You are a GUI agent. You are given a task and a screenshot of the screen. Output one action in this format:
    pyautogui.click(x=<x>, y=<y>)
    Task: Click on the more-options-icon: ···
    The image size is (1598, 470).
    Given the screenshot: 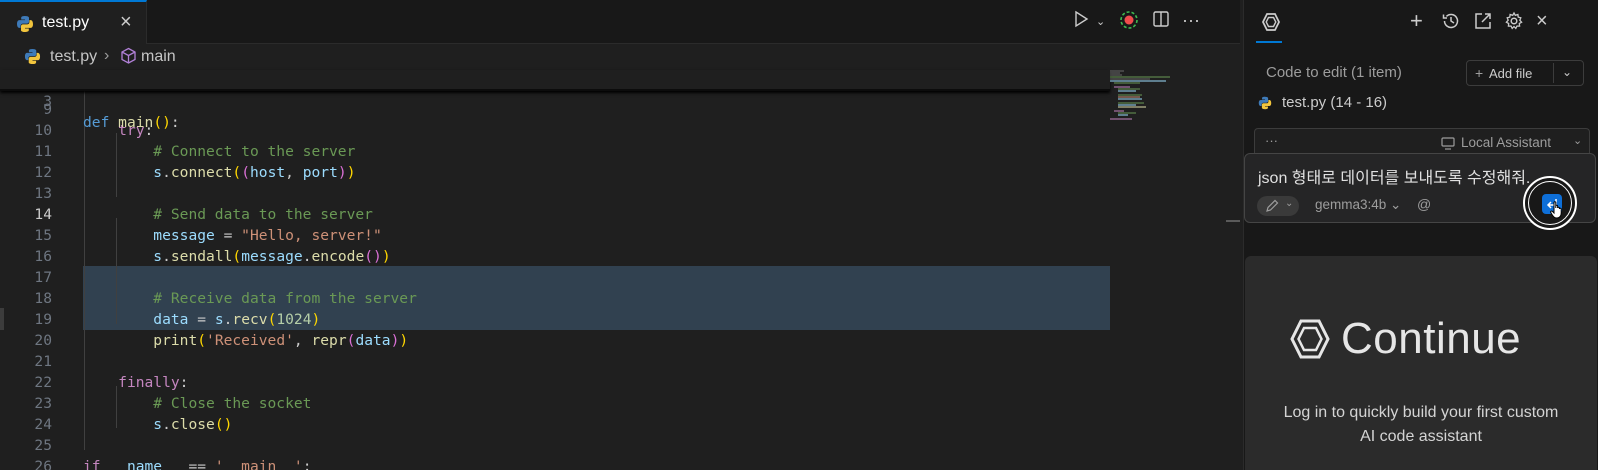 What is the action you would take?
    pyautogui.click(x=1271, y=140)
    